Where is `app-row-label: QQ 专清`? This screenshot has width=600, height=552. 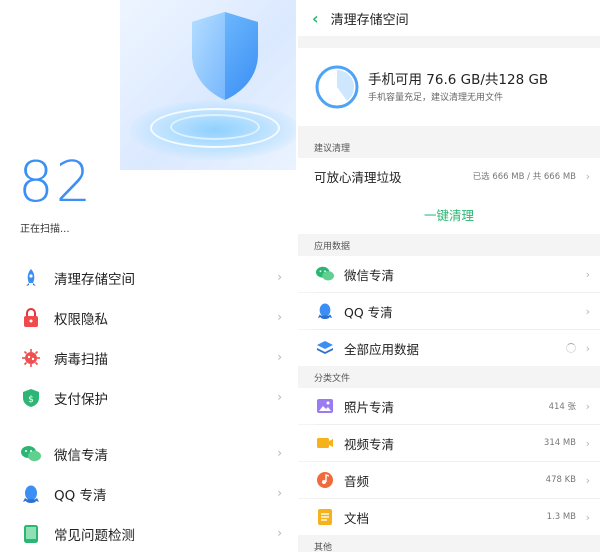
app-row-label: QQ 专清 is located at coordinates (368, 312).